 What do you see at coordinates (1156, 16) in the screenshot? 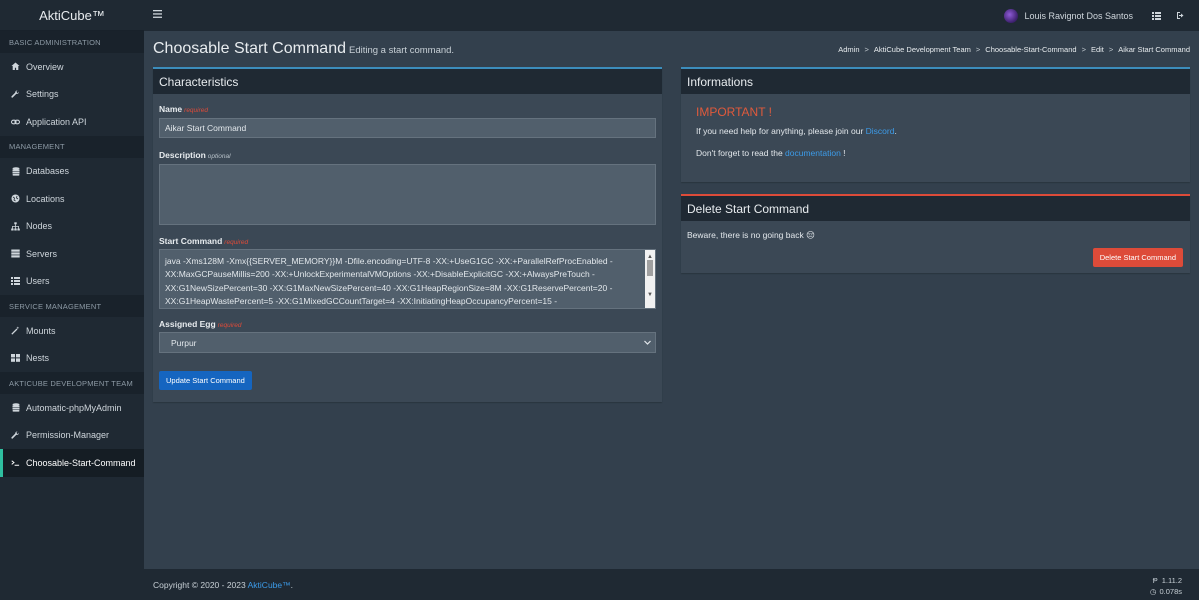
I see `server-list-icon` at bounding box center [1156, 16].